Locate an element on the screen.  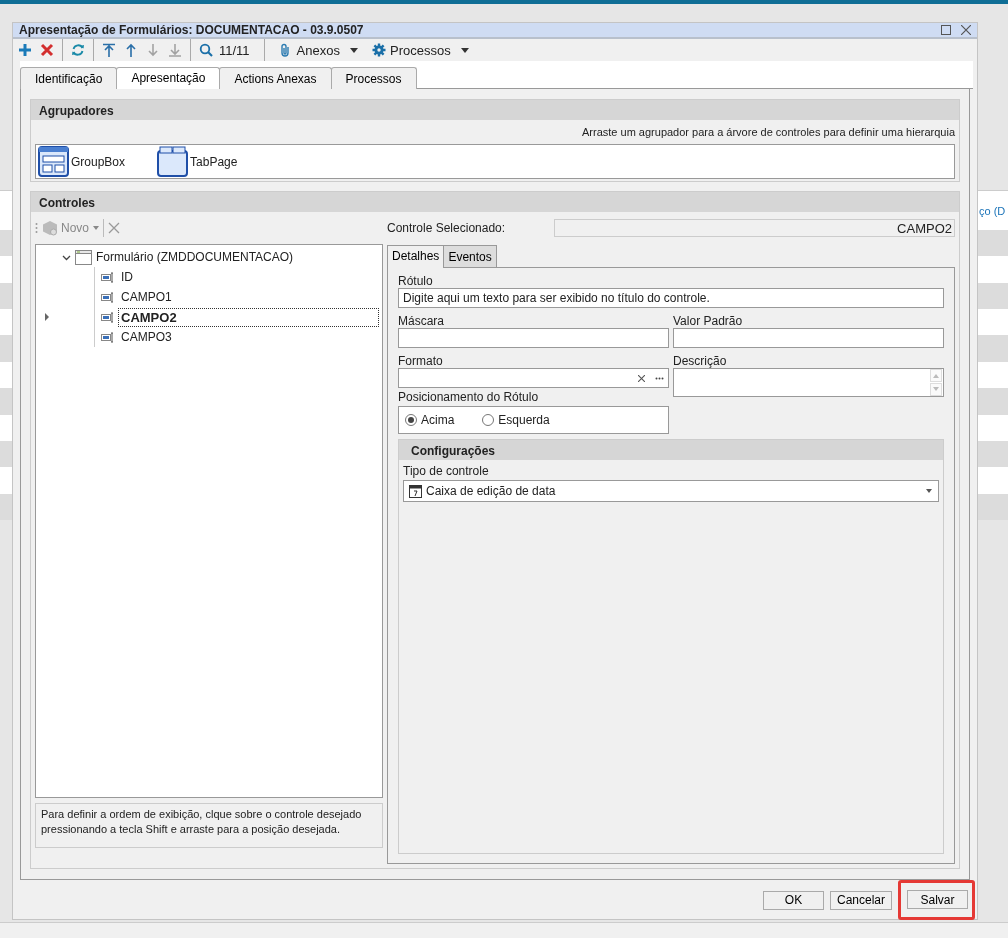
groupbox-icon is located at coordinates (53, 161).